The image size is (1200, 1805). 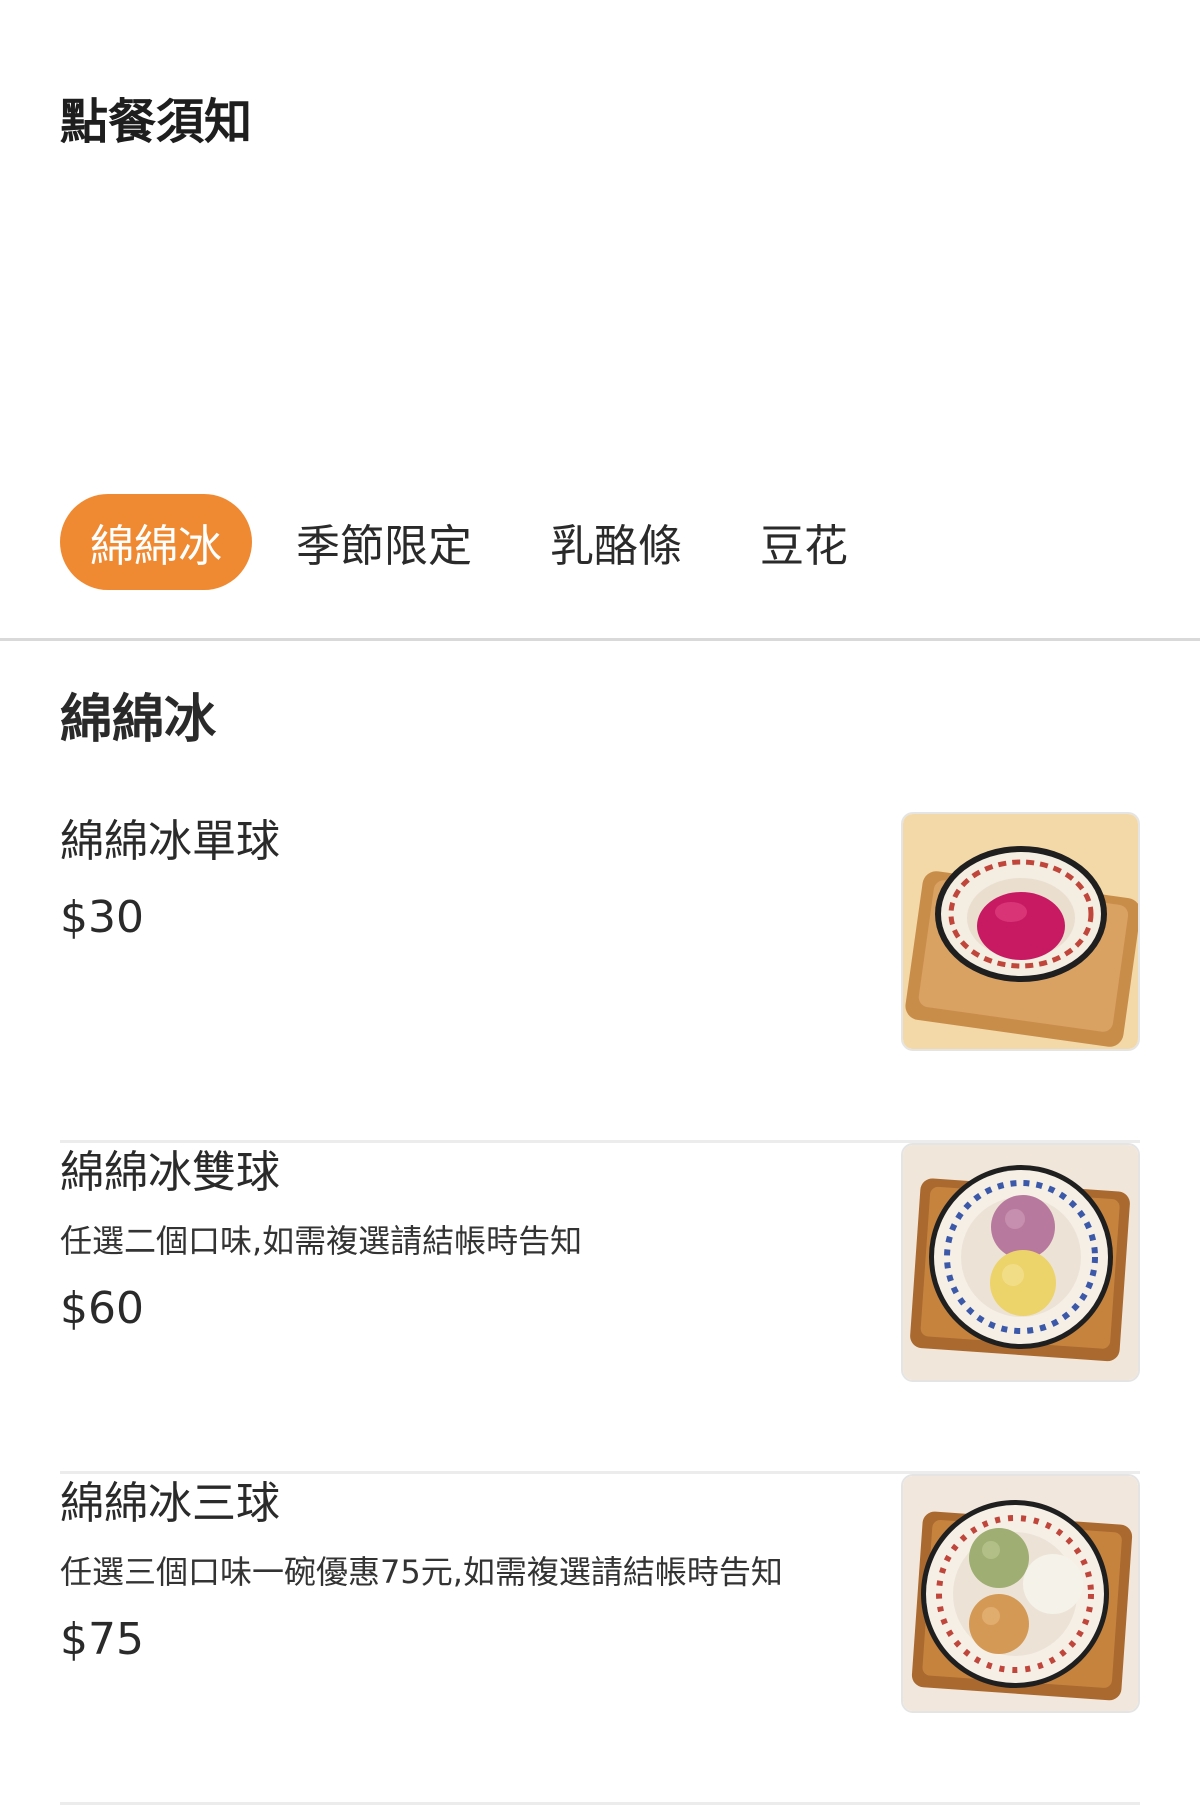 I want to click on tabs-divider, so click(x=600, y=639).